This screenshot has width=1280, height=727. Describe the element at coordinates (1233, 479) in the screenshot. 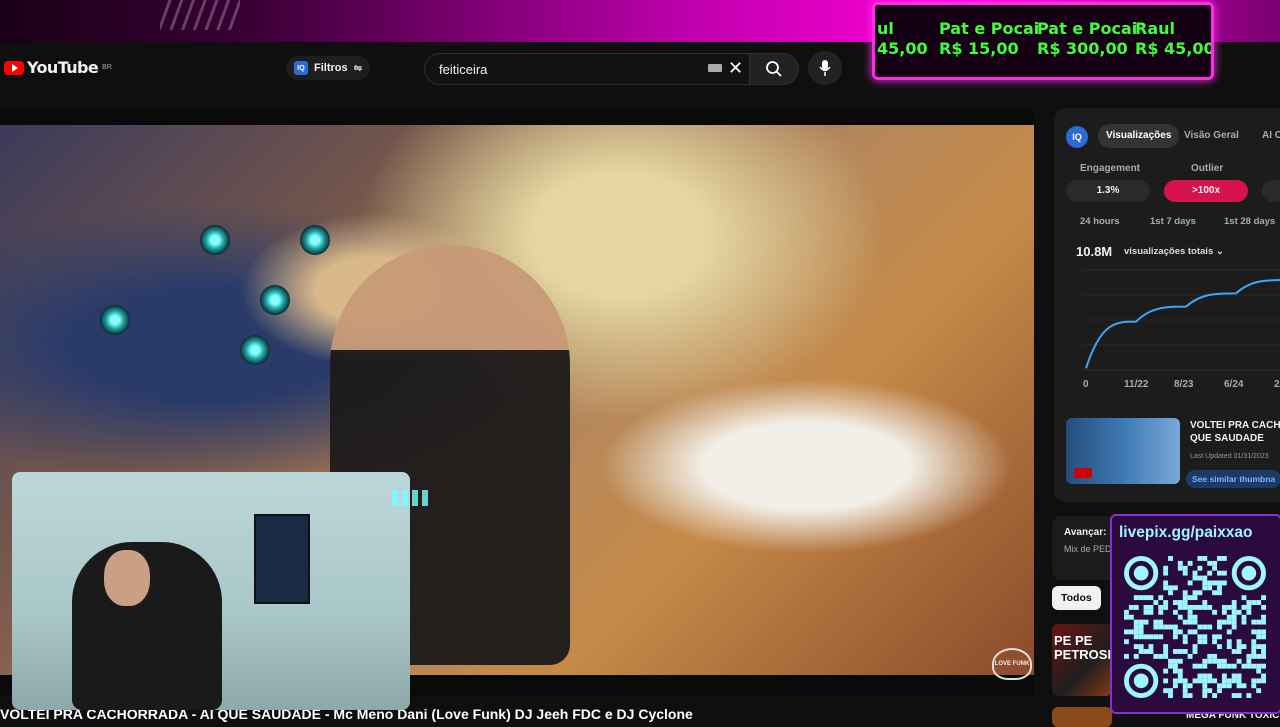

I see `similar-thumbnails-button: See similar thumbna` at that location.